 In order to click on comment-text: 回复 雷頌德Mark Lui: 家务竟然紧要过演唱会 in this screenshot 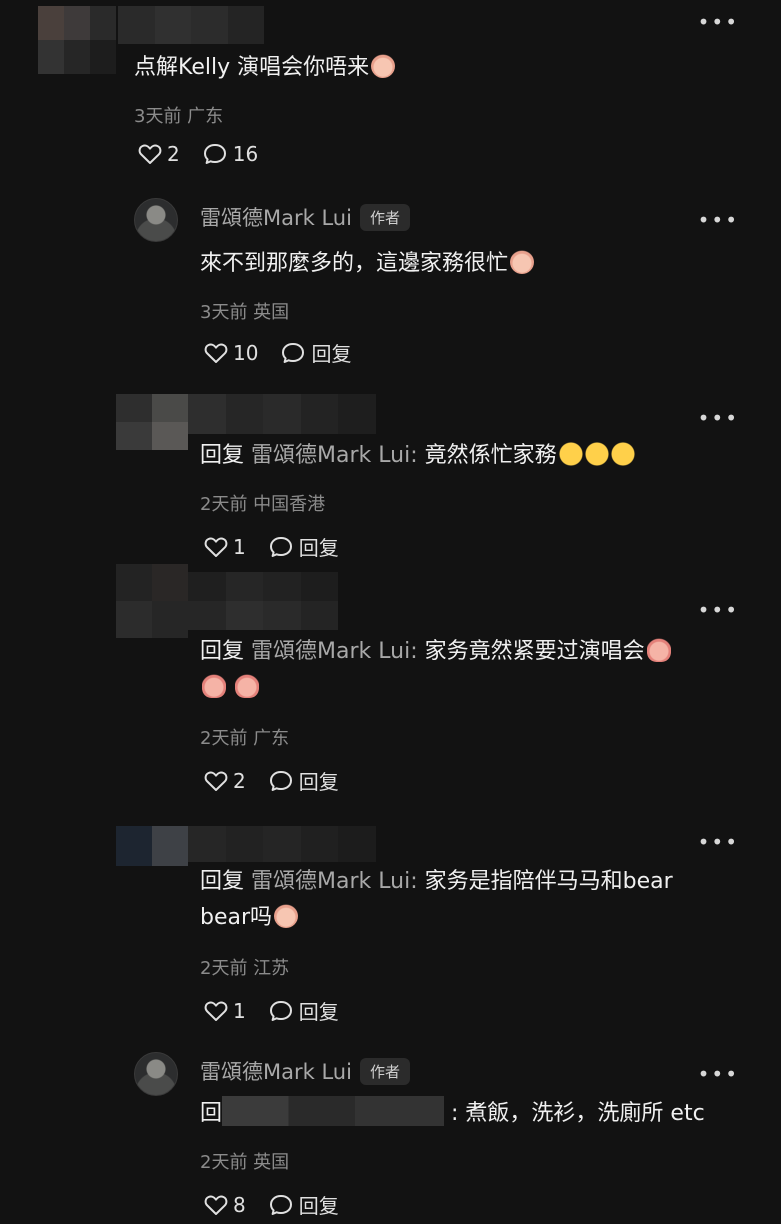, I will do `click(470, 670)`.